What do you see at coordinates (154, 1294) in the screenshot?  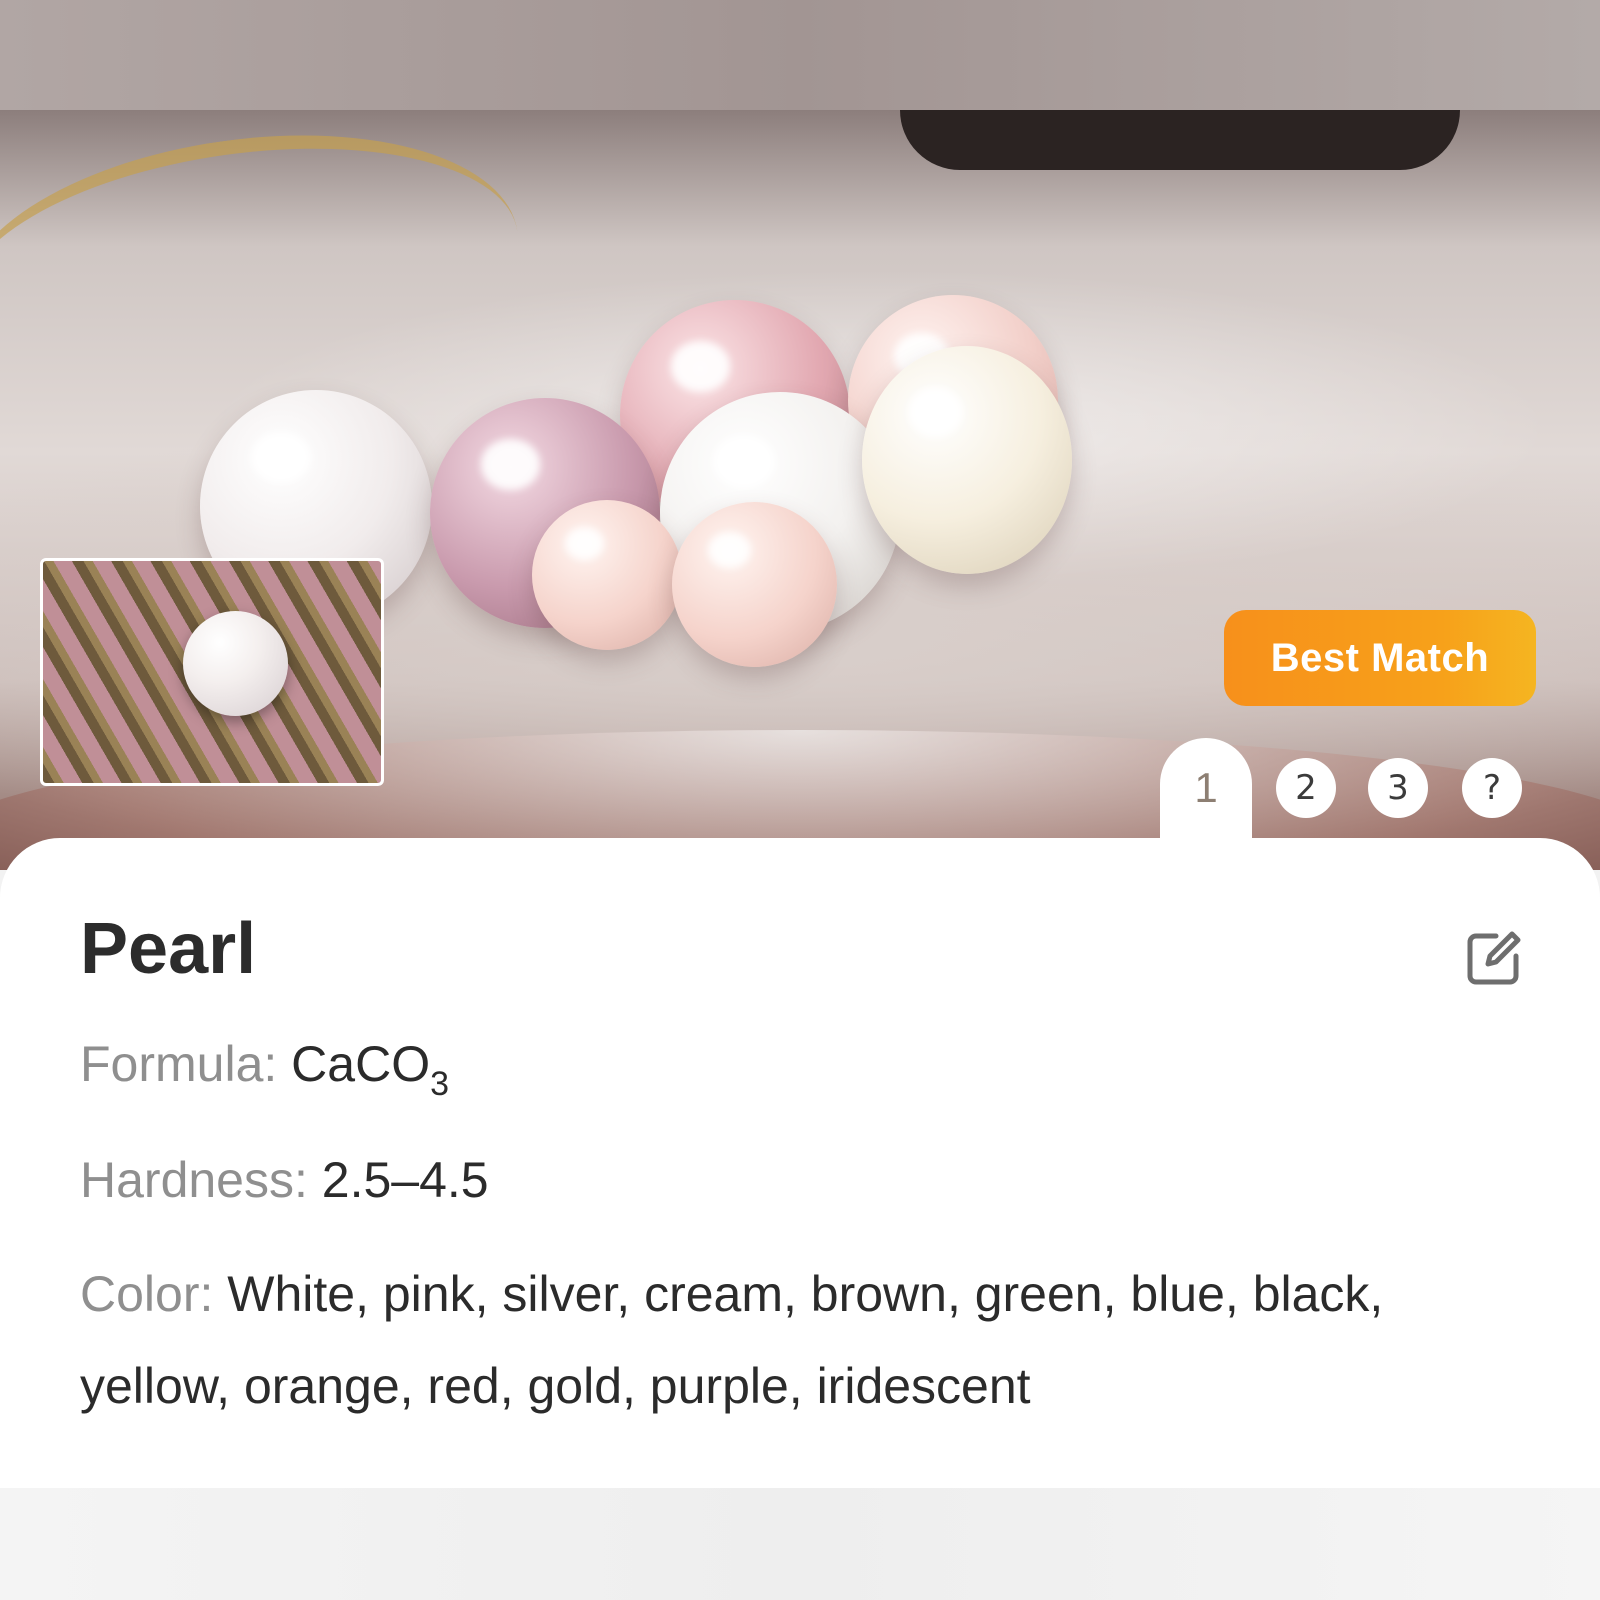 I see `color-label: Color:` at bounding box center [154, 1294].